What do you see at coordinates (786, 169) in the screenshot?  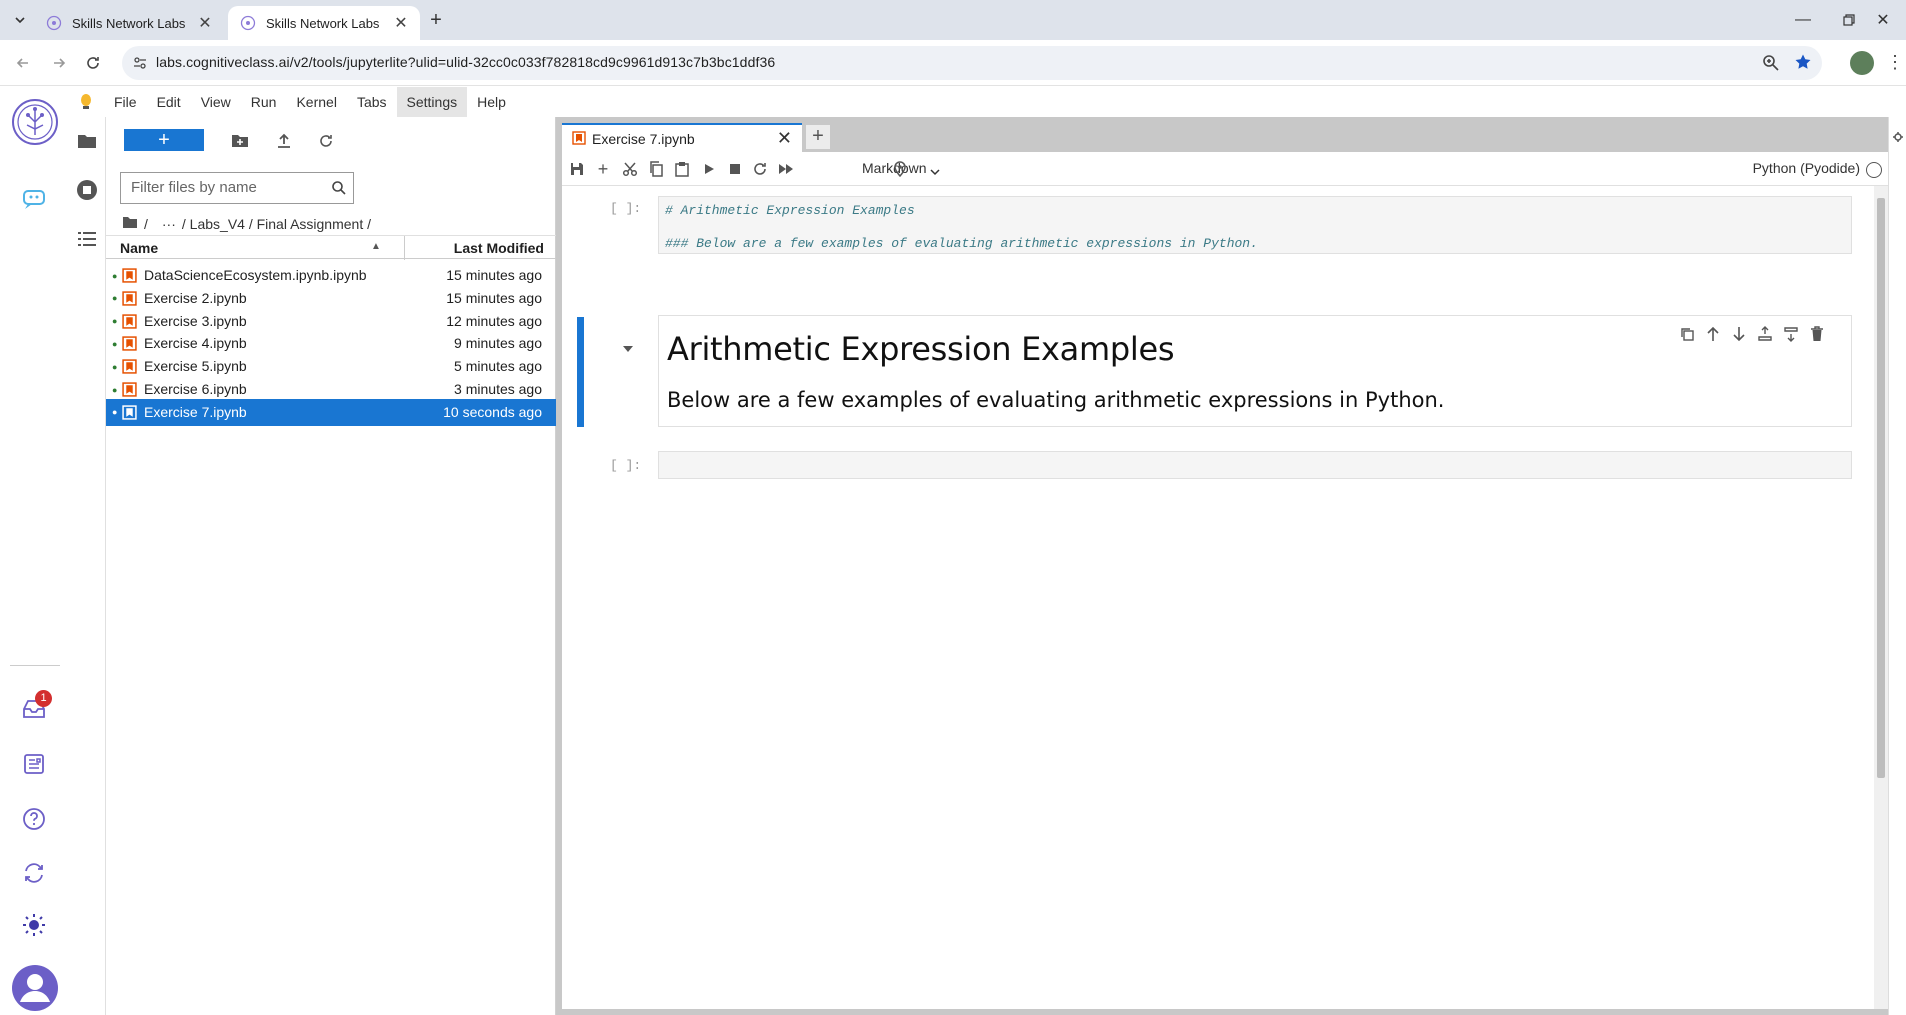 I see `fast-forward-icon` at bounding box center [786, 169].